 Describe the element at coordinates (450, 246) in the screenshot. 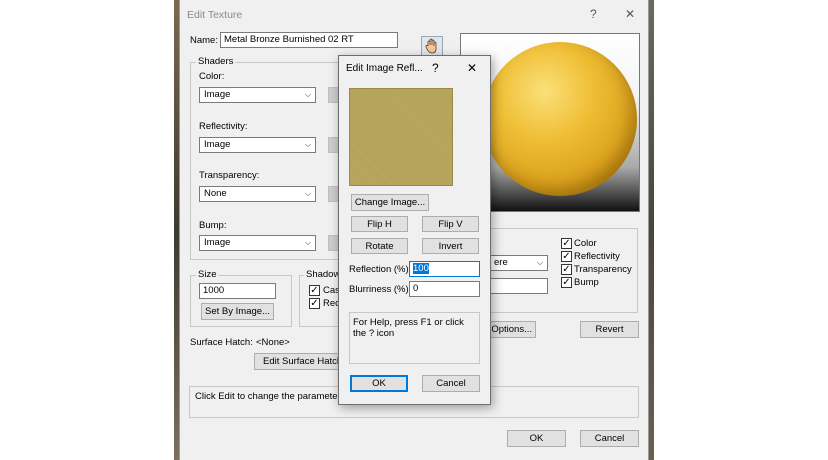

I see `invert-button: Invert` at that location.